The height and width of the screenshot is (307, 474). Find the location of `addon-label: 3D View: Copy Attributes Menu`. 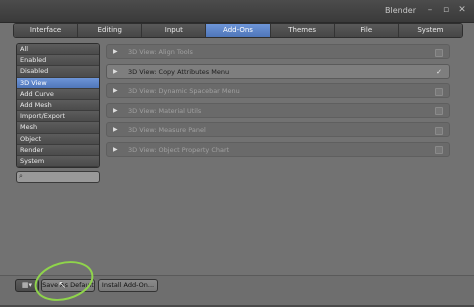

addon-label: 3D View: Copy Attributes Menu is located at coordinates (179, 71).